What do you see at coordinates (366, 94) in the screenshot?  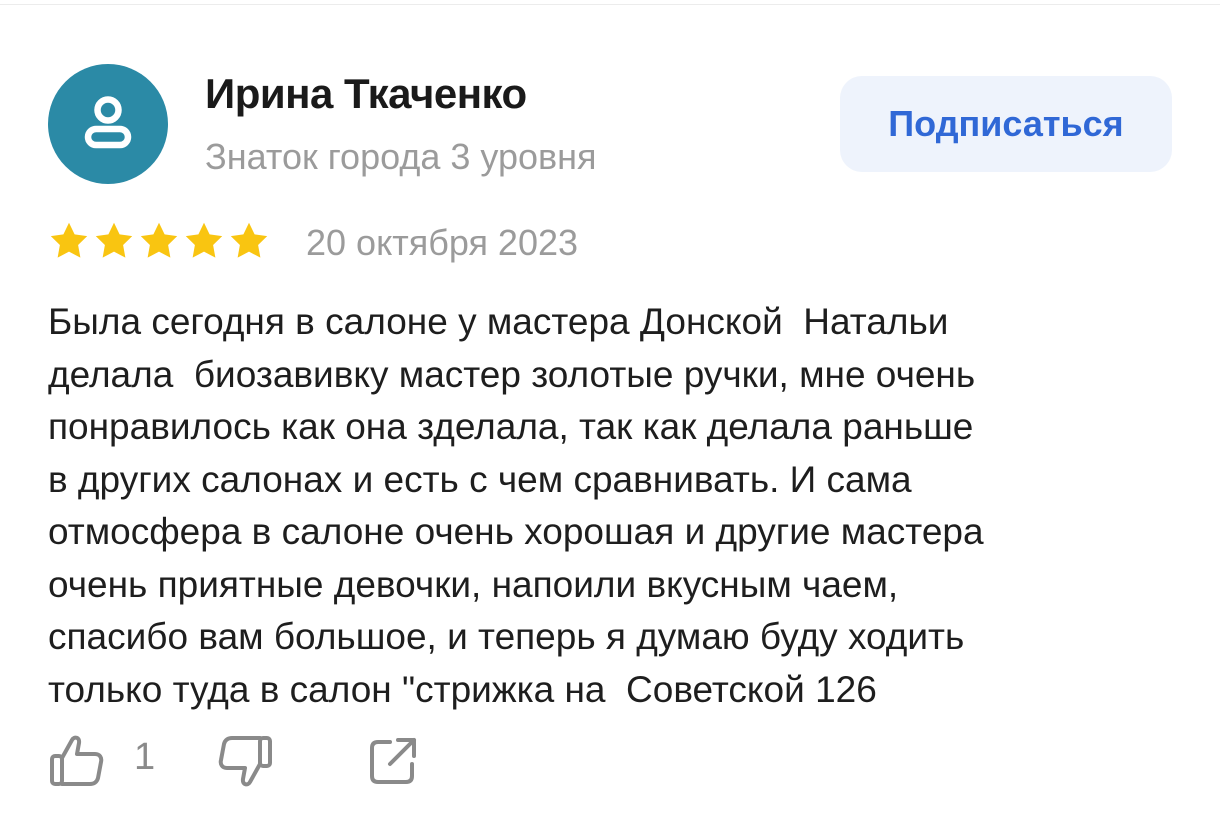 I see `author-name: Ирина Ткаченко` at bounding box center [366, 94].